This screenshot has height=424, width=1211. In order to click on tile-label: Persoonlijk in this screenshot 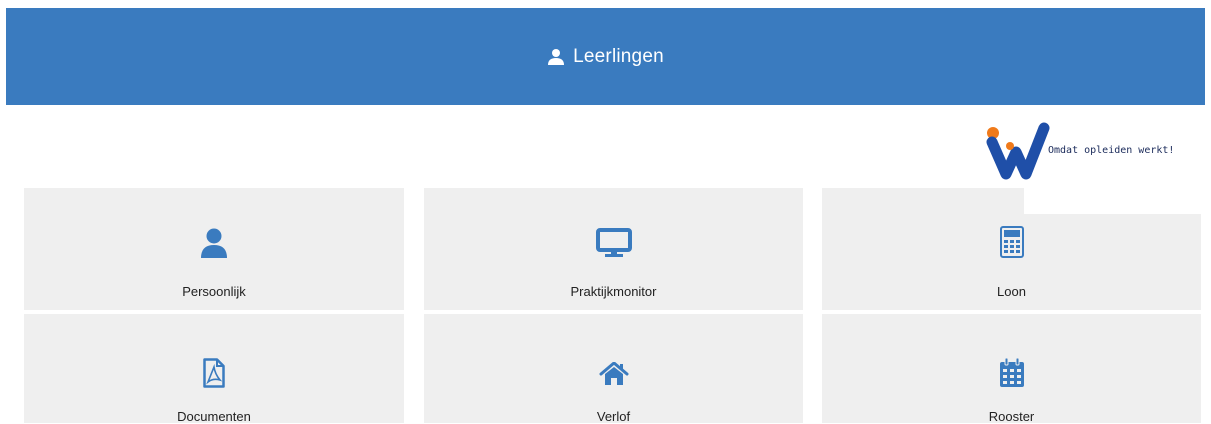, I will do `click(214, 291)`.